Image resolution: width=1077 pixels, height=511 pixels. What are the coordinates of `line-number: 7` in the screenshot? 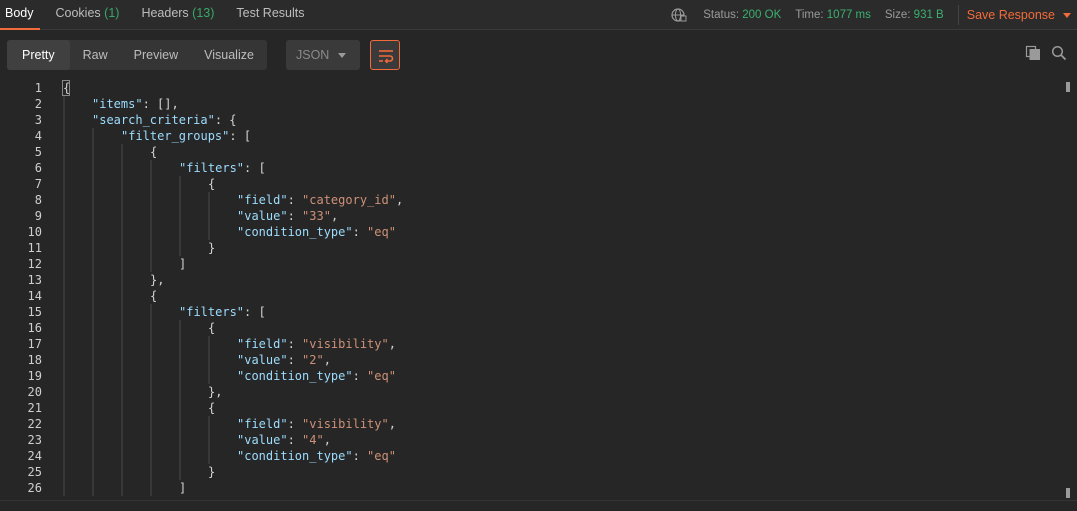 It's located at (38, 184).